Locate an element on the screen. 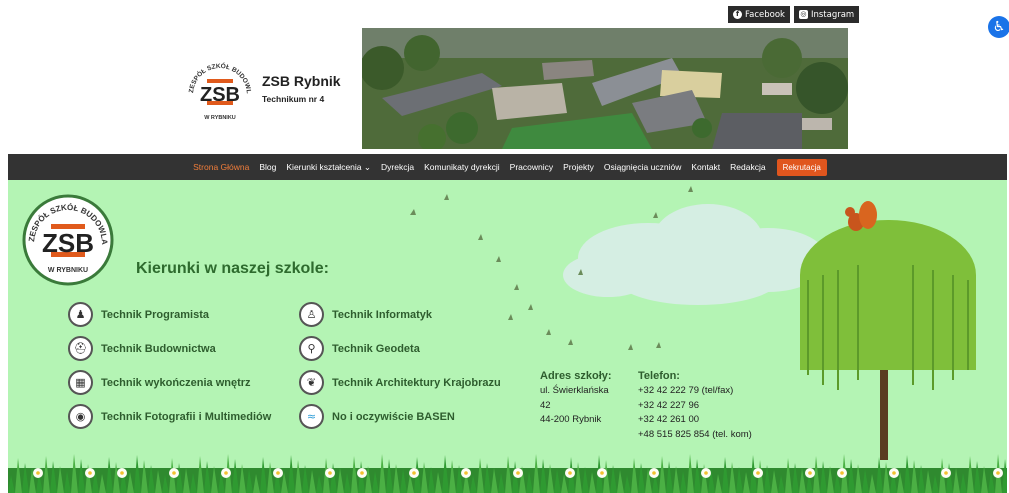  address-line: 44-200 Rybnik is located at coordinates (571, 419).